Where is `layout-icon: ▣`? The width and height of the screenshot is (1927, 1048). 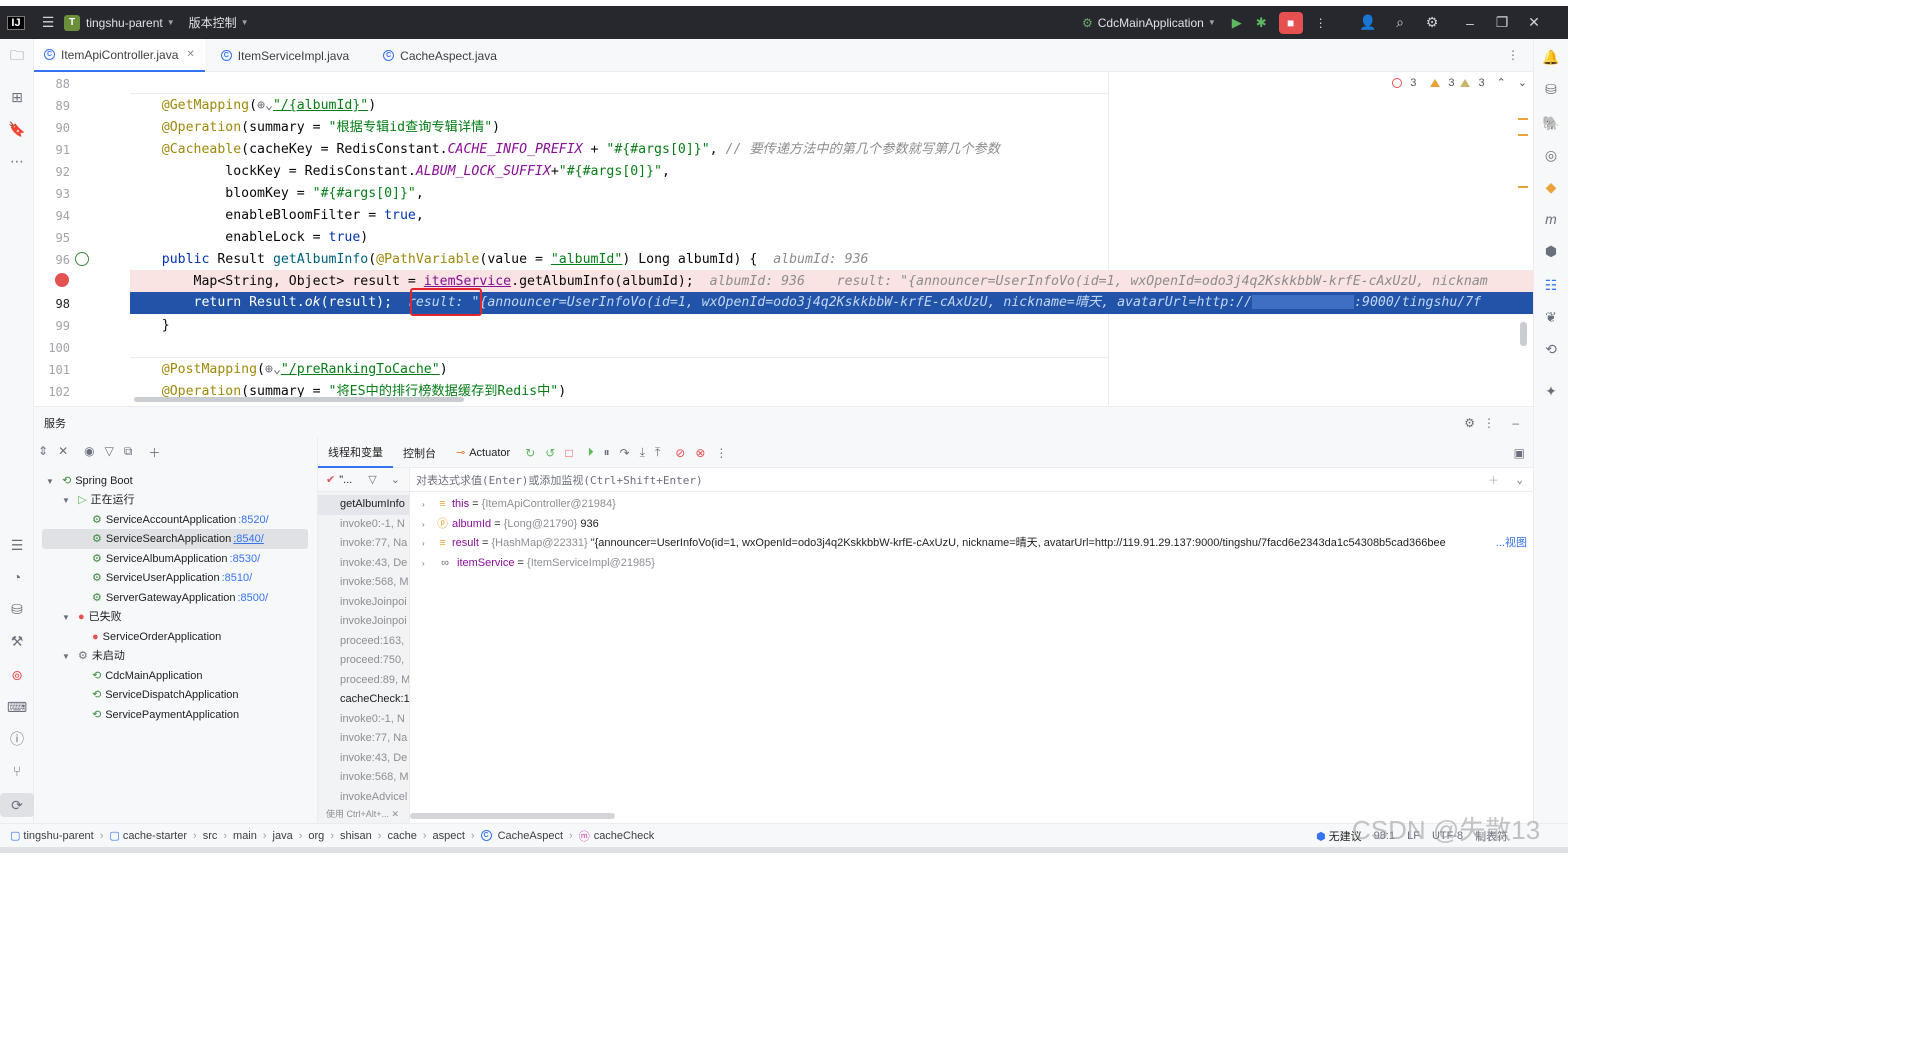 layout-icon: ▣ is located at coordinates (1519, 453).